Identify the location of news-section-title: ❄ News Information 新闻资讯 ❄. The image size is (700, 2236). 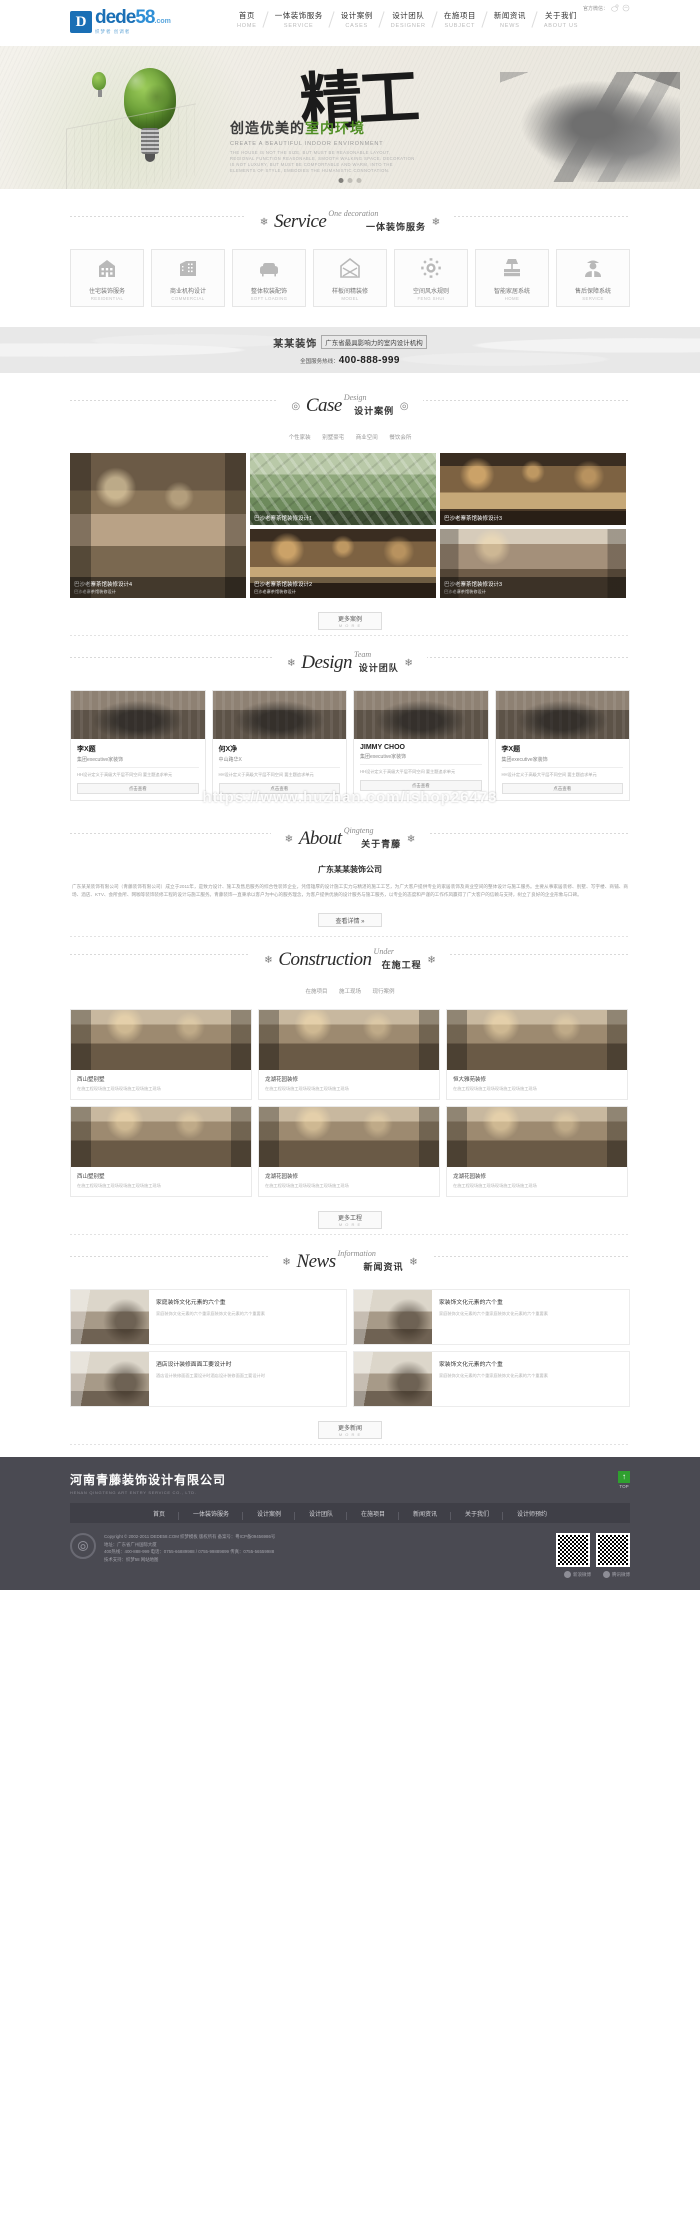
(350, 1256).